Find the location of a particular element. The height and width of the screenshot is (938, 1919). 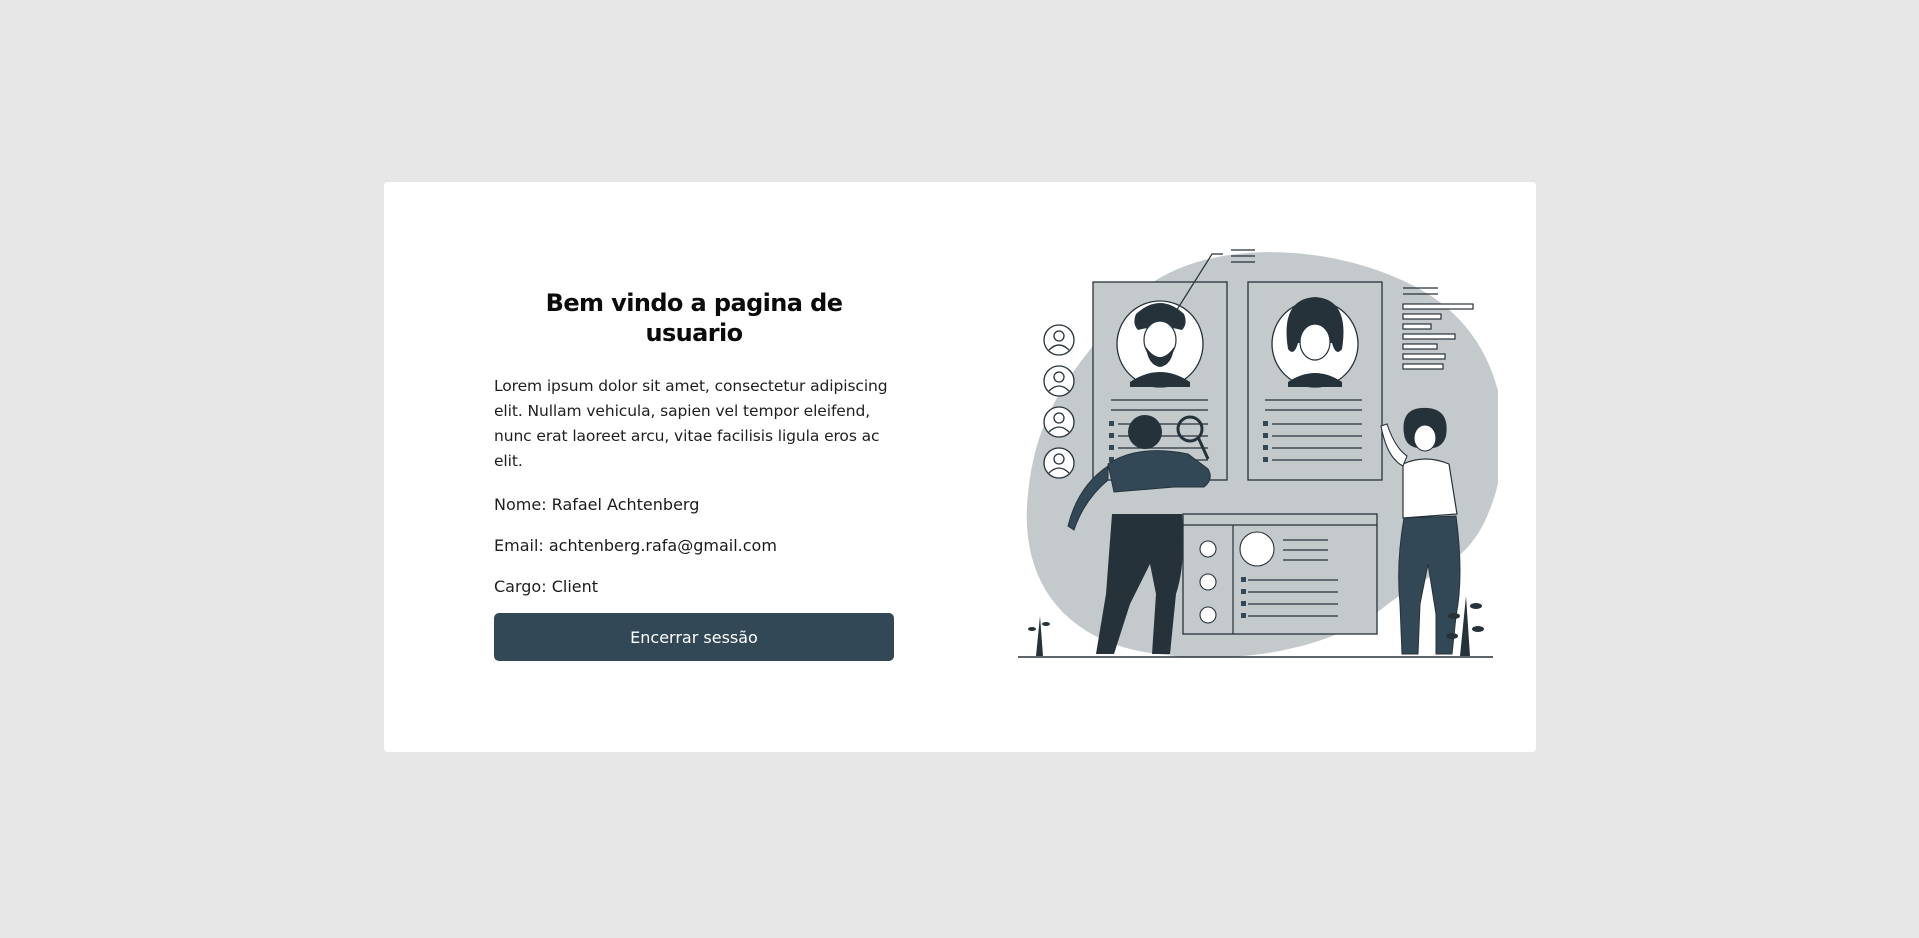

field-role-label: Cargo: is located at coordinates (520, 586).